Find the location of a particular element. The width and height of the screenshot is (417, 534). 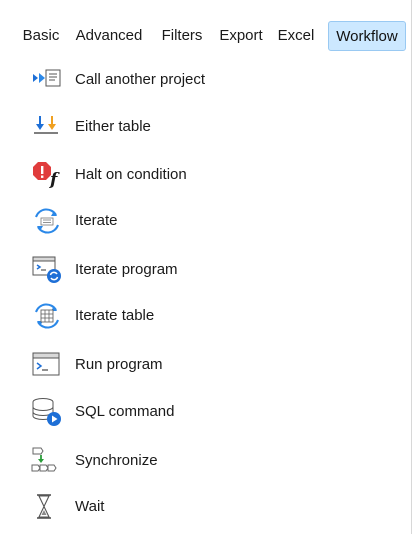

item-label: Synchronize is located at coordinates (116, 460).